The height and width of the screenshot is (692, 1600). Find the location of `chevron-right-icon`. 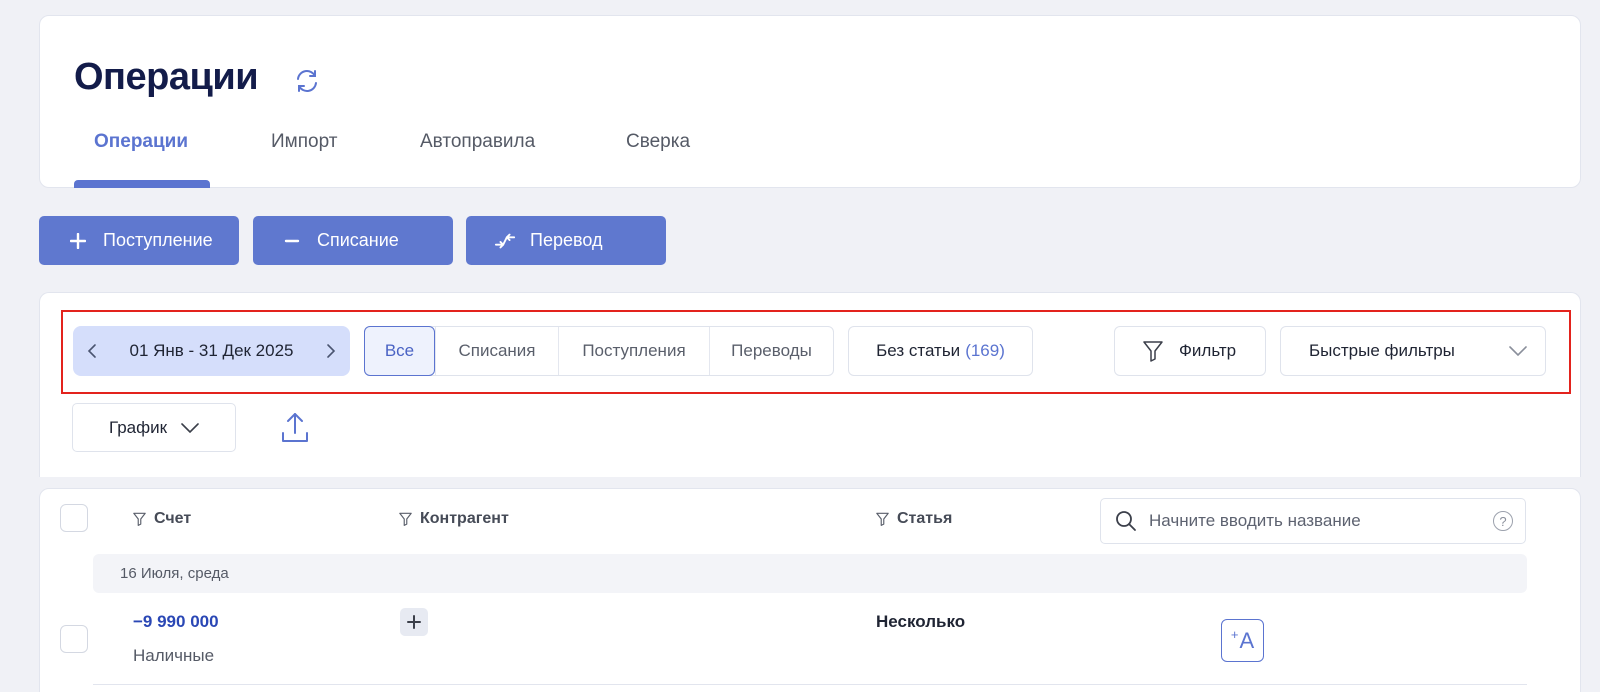

chevron-right-icon is located at coordinates (331, 351).